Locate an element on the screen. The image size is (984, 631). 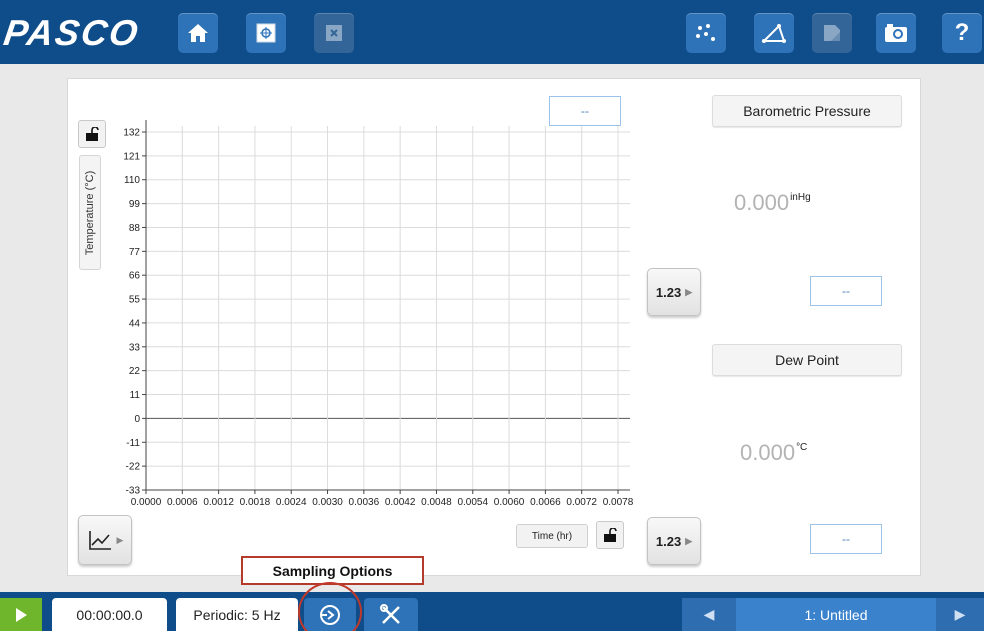
y-axis-lock-button is located at coordinates (92, 134).